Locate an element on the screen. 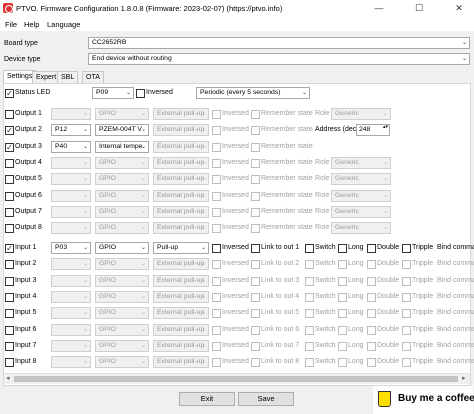 The image size is (474, 414). input-2-double-checkbox is located at coordinates (371, 265).